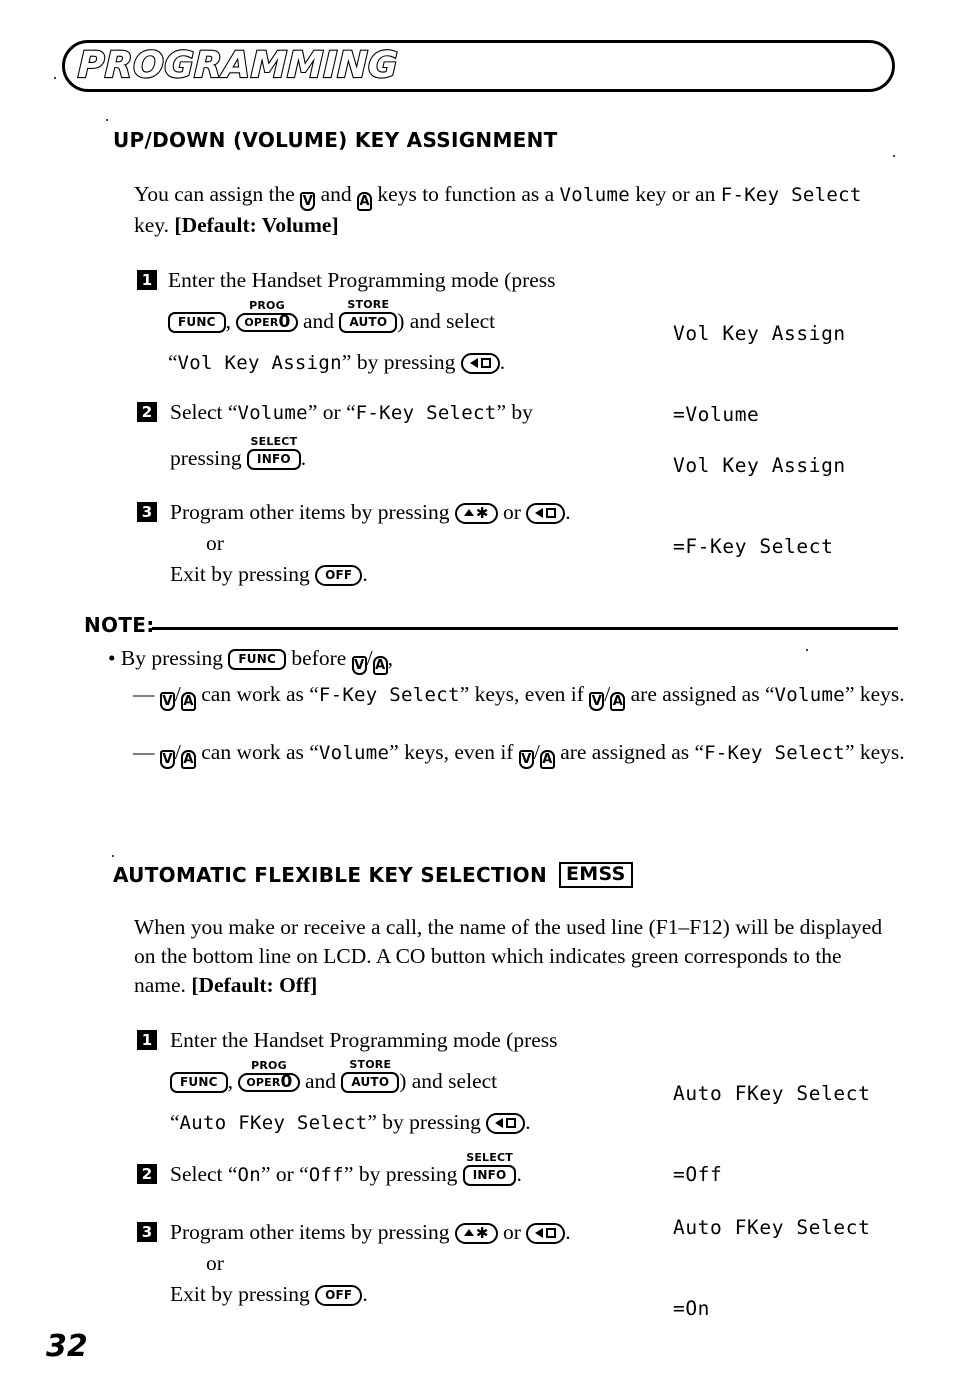 The width and height of the screenshot is (954, 1383). I want to click on step-2-option-1: Volume, so click(272, 413).